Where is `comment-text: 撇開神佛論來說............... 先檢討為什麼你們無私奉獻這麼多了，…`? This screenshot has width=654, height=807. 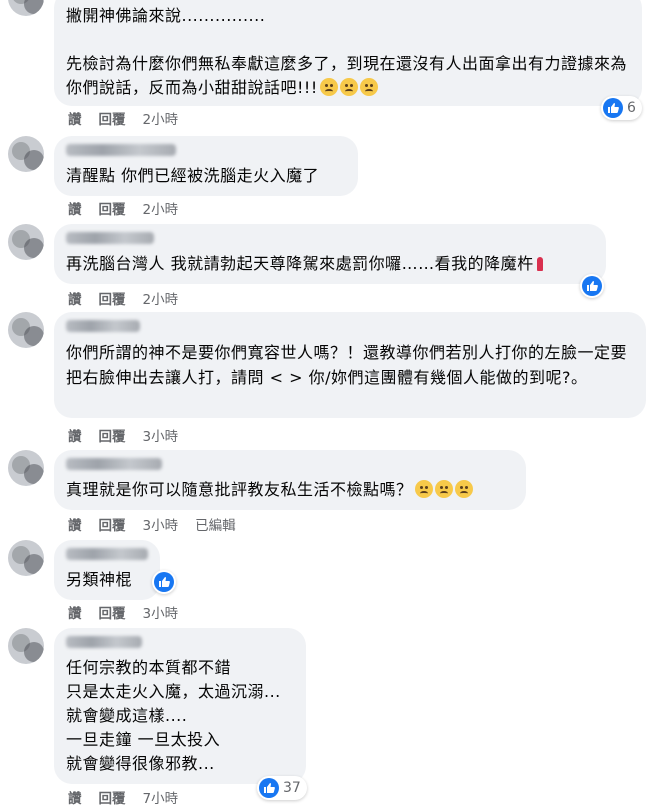
comment-text: 撇開神佛論來說............... 先檢討為什麼你們無私奉獻這麼多了，… is located at coordinates (347, 51).